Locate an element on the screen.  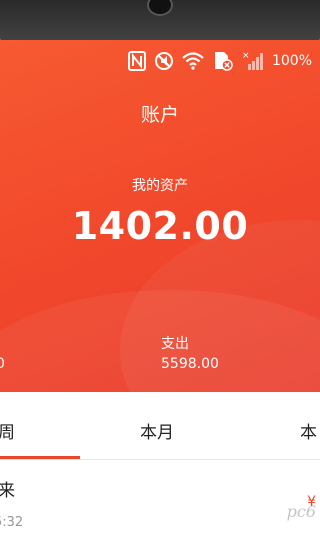
site-watermark: pc6 is located at coordinates (301, 511).